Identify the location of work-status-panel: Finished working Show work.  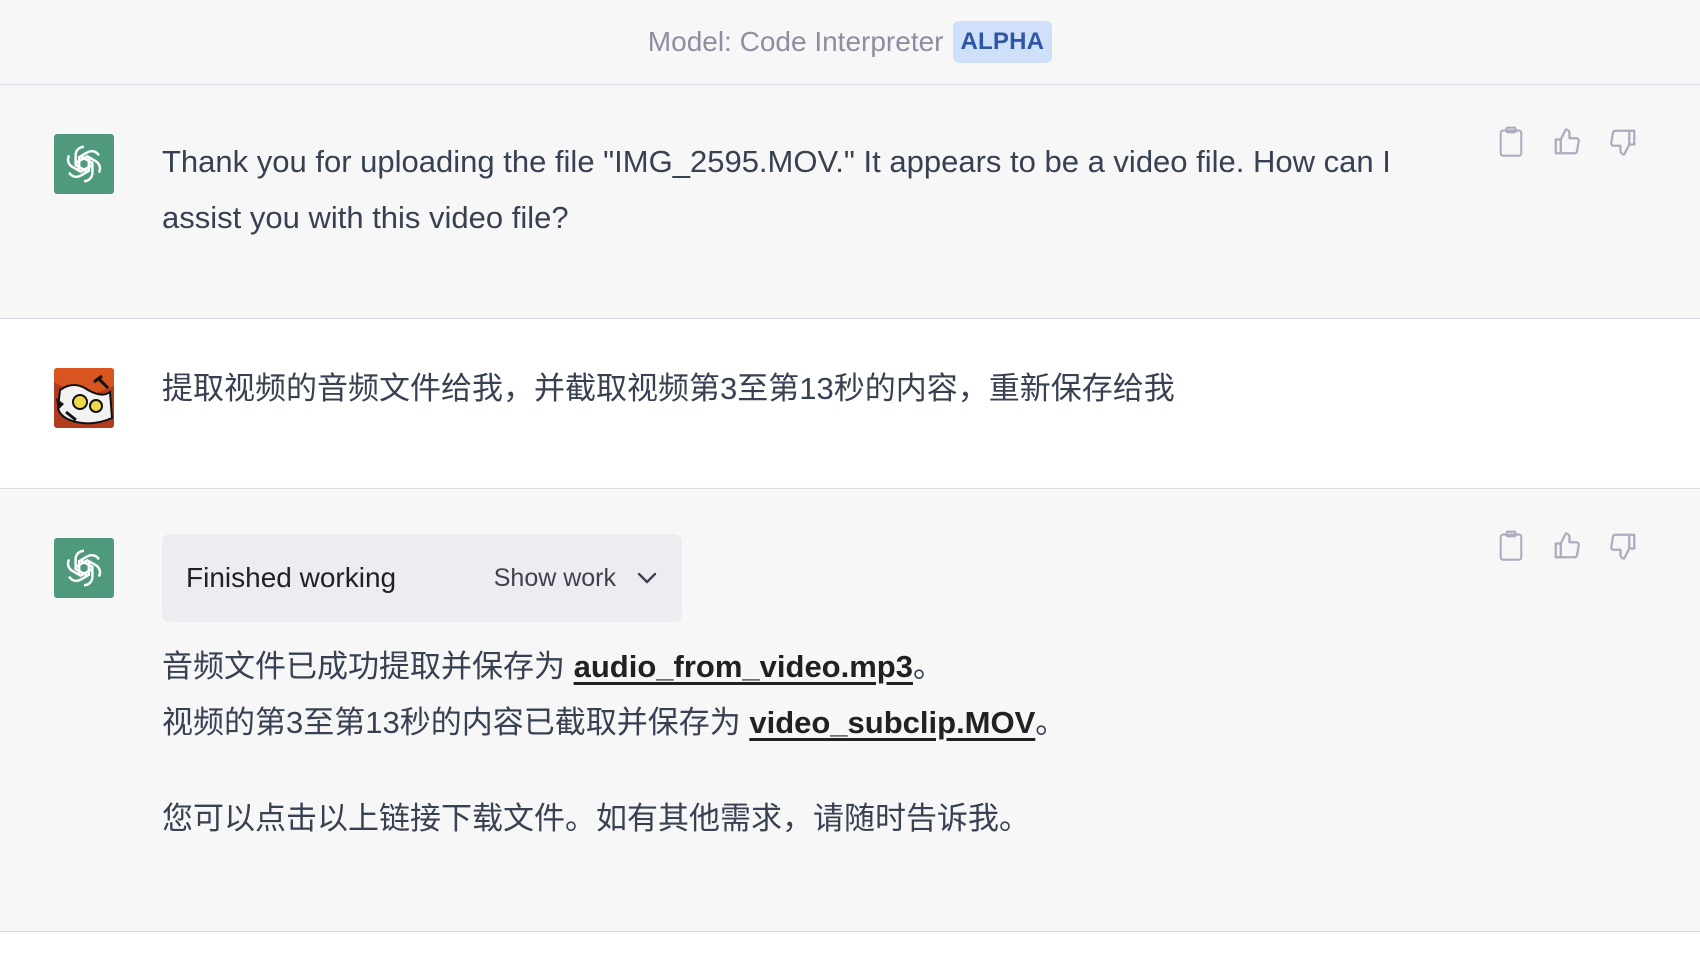
(422, 578).